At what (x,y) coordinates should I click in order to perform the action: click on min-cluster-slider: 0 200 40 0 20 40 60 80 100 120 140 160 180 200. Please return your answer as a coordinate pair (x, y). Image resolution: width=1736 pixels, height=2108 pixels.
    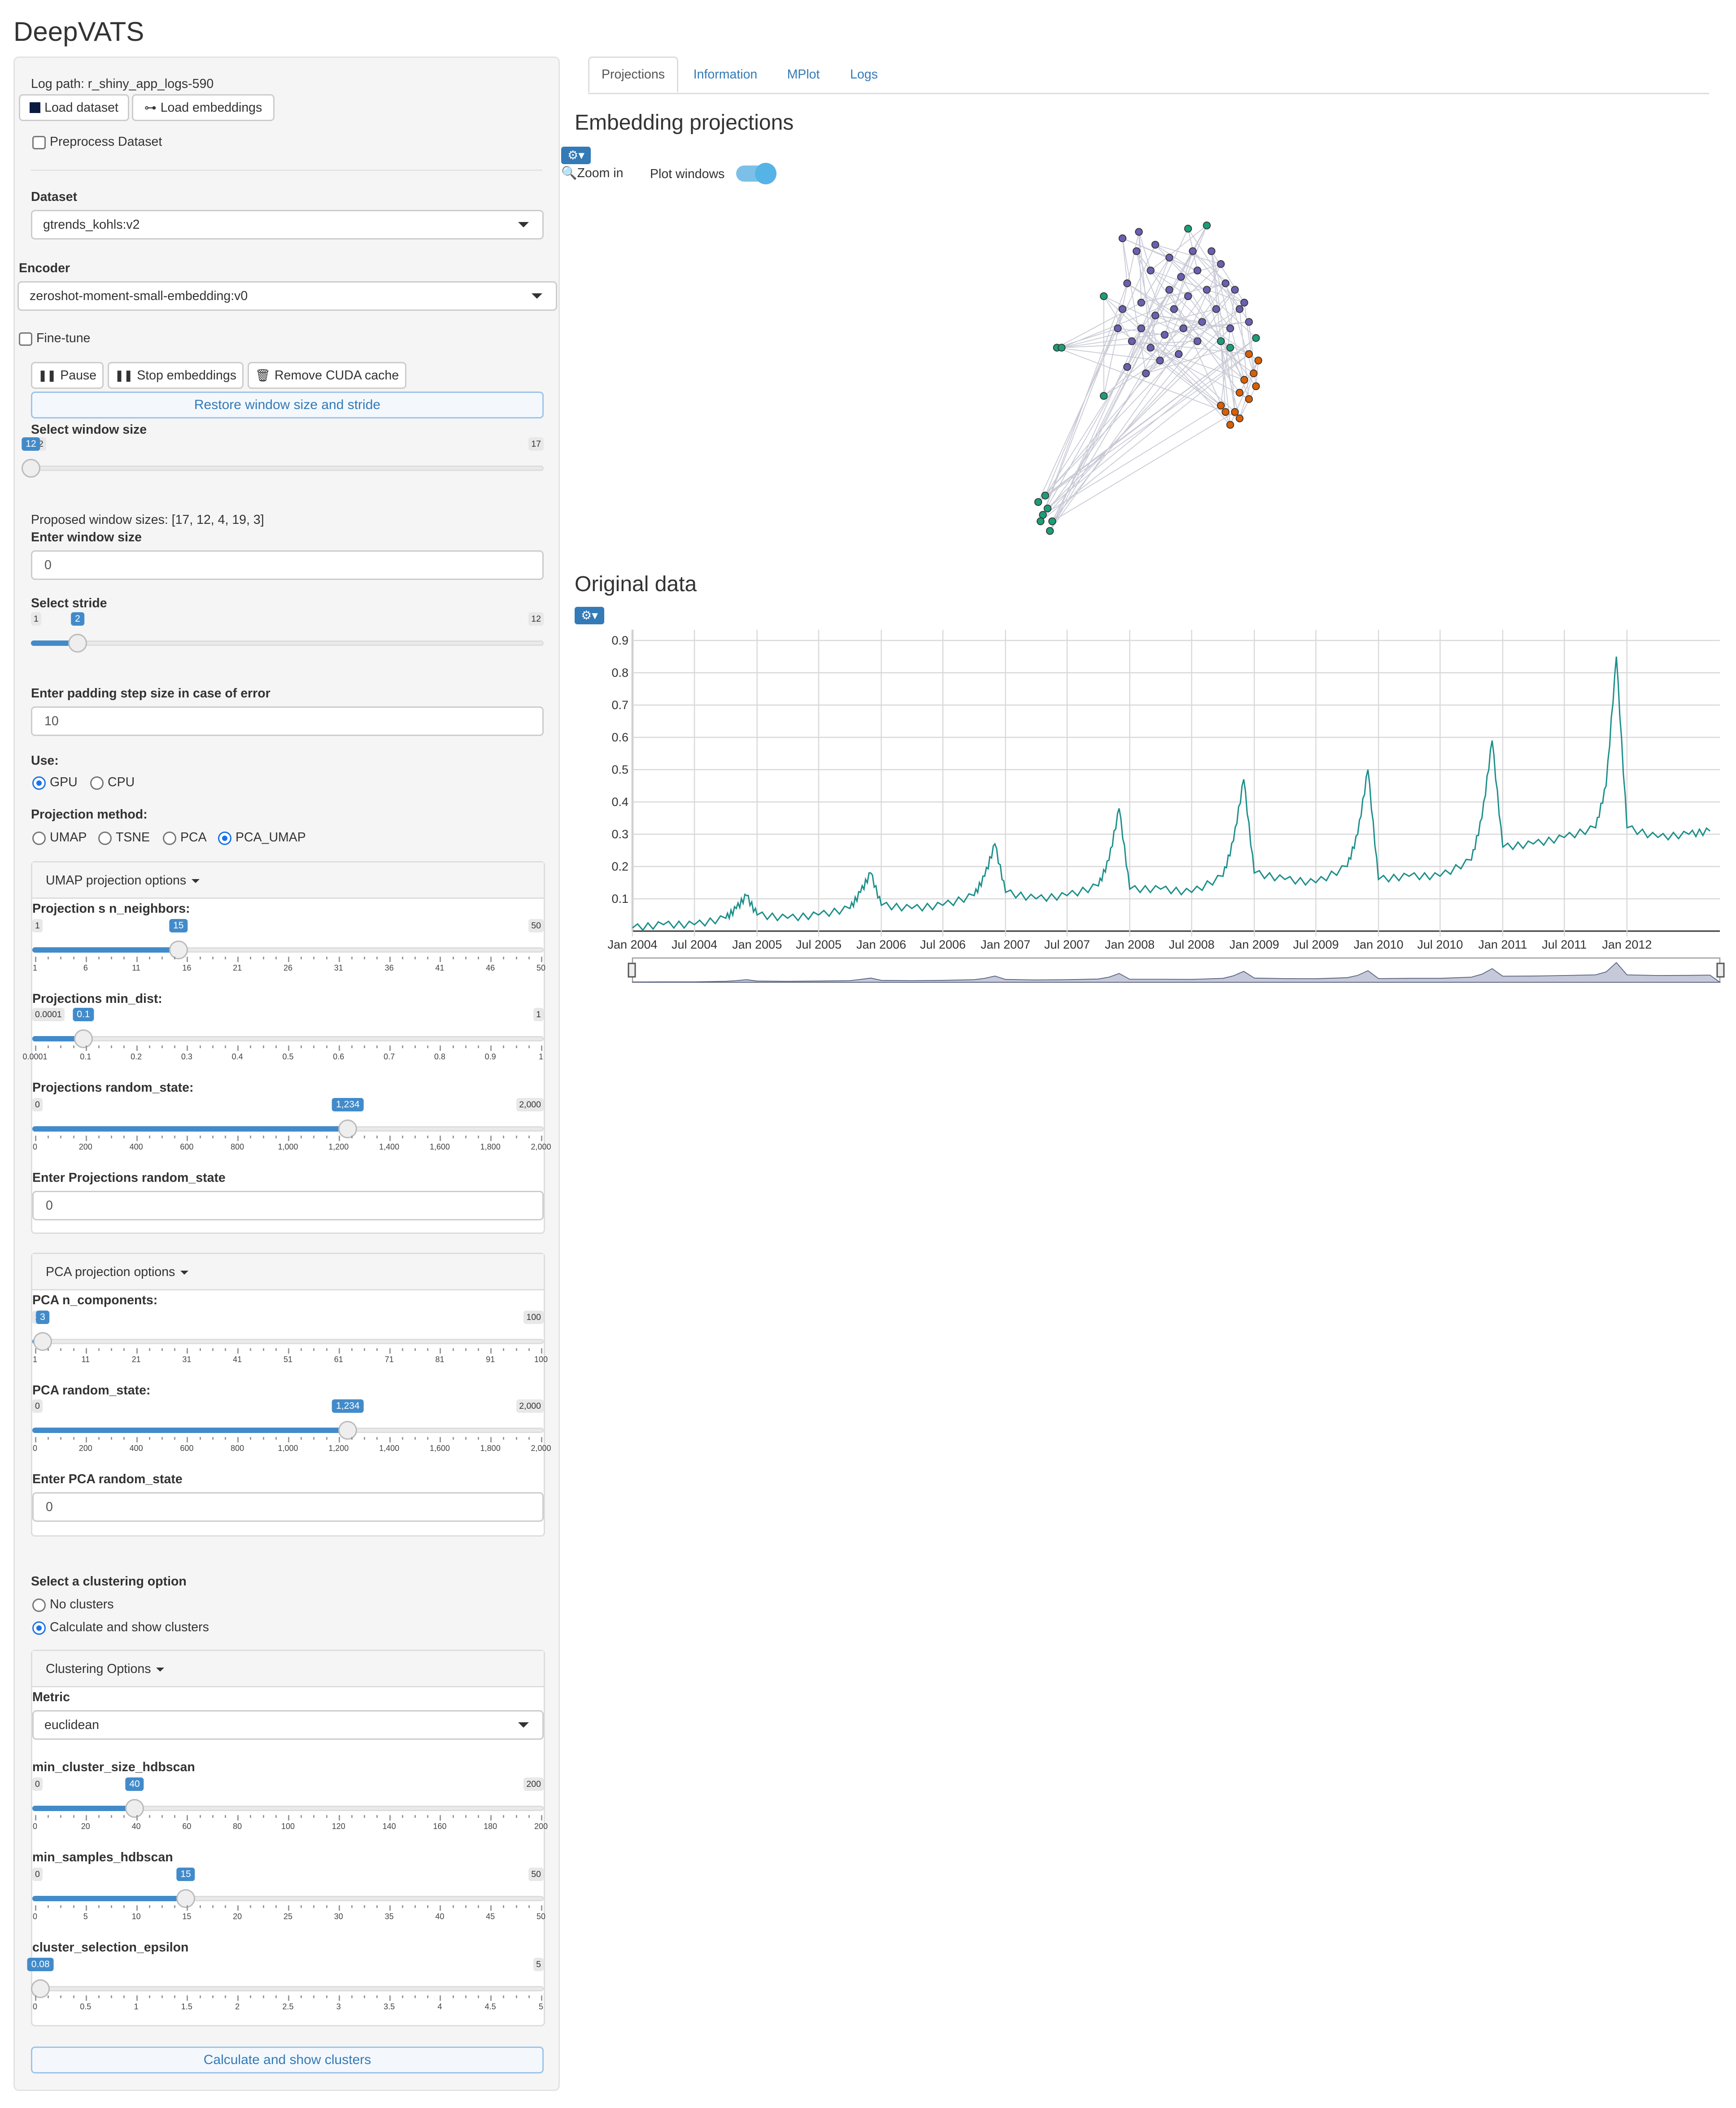
    Looking at the image, I should click on (290, 1804).